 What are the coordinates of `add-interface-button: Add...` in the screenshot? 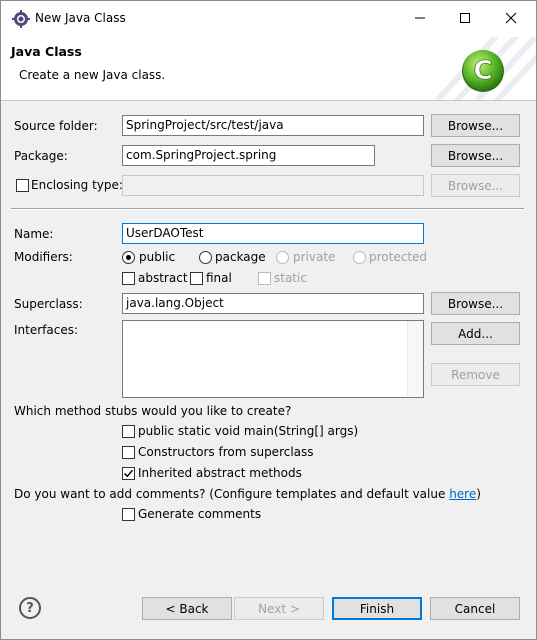 It's located at (475, 333).